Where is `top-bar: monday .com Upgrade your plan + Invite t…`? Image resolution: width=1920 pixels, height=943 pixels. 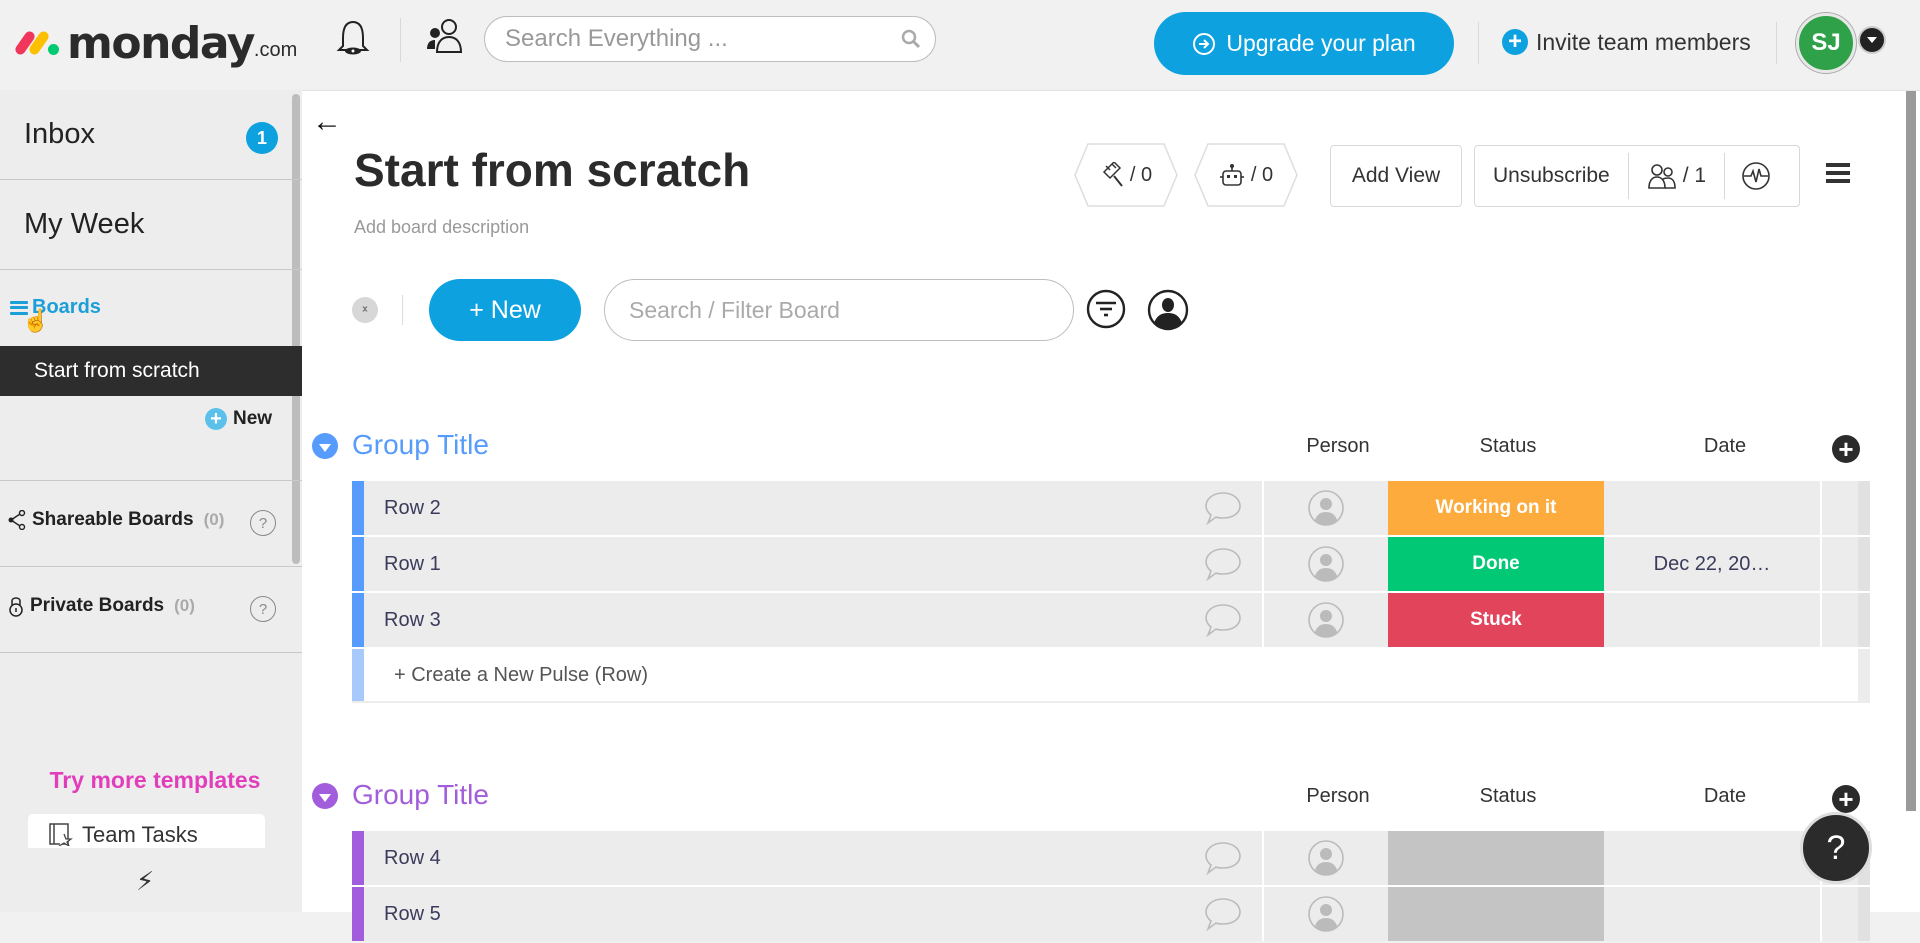 top-bar: monday .com Upgrade your plan + Invite t… is located at coordinates (960, 45).